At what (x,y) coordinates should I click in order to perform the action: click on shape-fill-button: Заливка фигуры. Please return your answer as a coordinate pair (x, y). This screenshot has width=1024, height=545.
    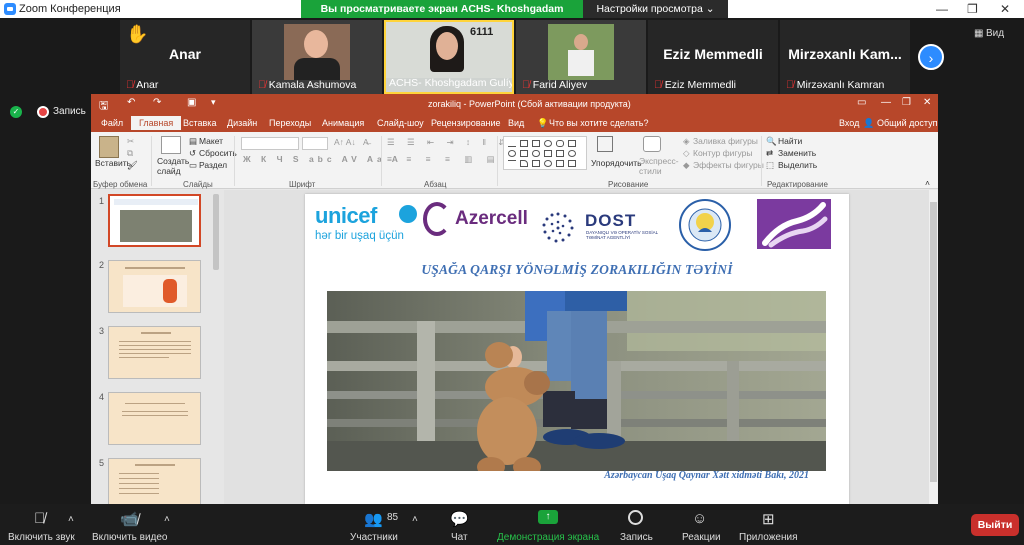
    Looking at the image, I should click on (725, 141).